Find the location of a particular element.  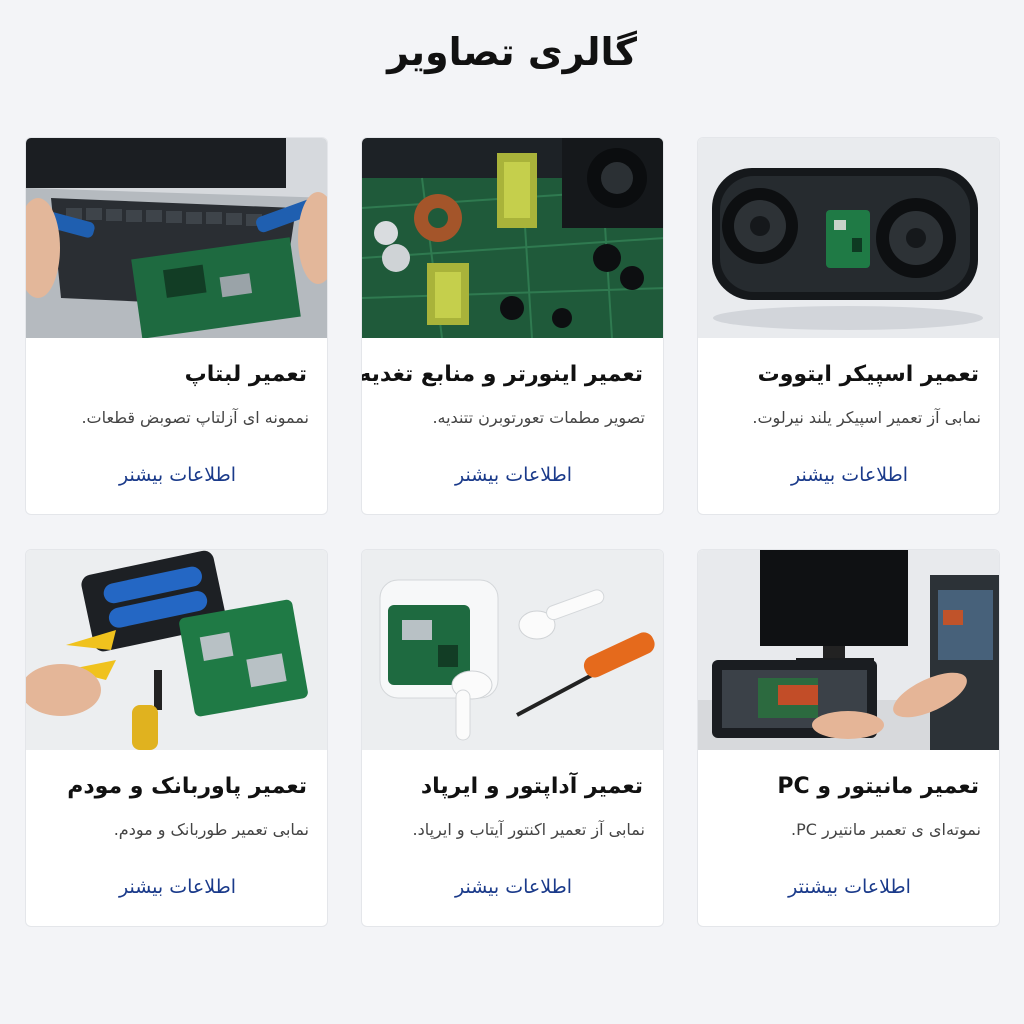

page-title: گالری تصاویر is located at coordinates (512, 52).